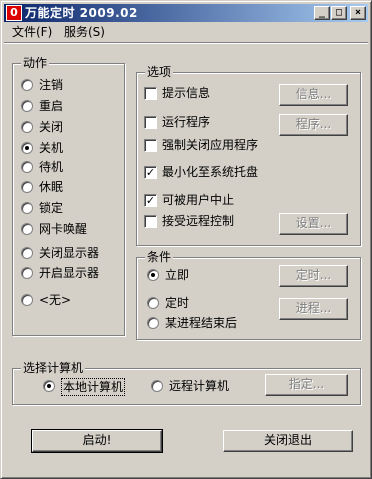 The width and height of the screenshot is (372, 479). What do you see at coordinates (32, 32) in the screenshot?
I see `menu-file: 文件(F)` at bounding box center [32, 32].